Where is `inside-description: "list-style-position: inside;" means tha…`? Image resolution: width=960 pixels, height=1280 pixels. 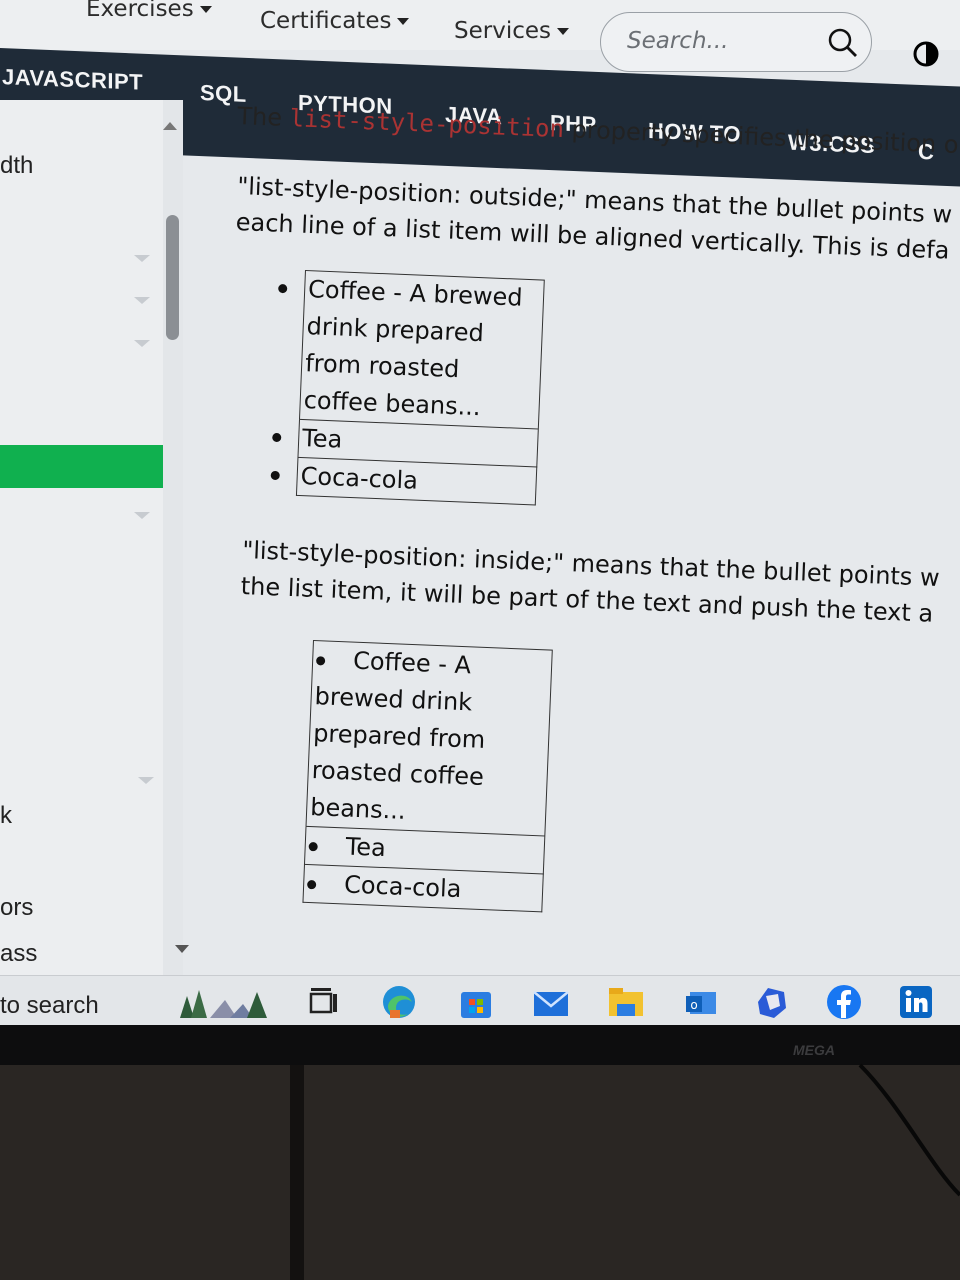
inside-description: "list-style-position: inside;" means tha… is located at coordinates (590, 581).